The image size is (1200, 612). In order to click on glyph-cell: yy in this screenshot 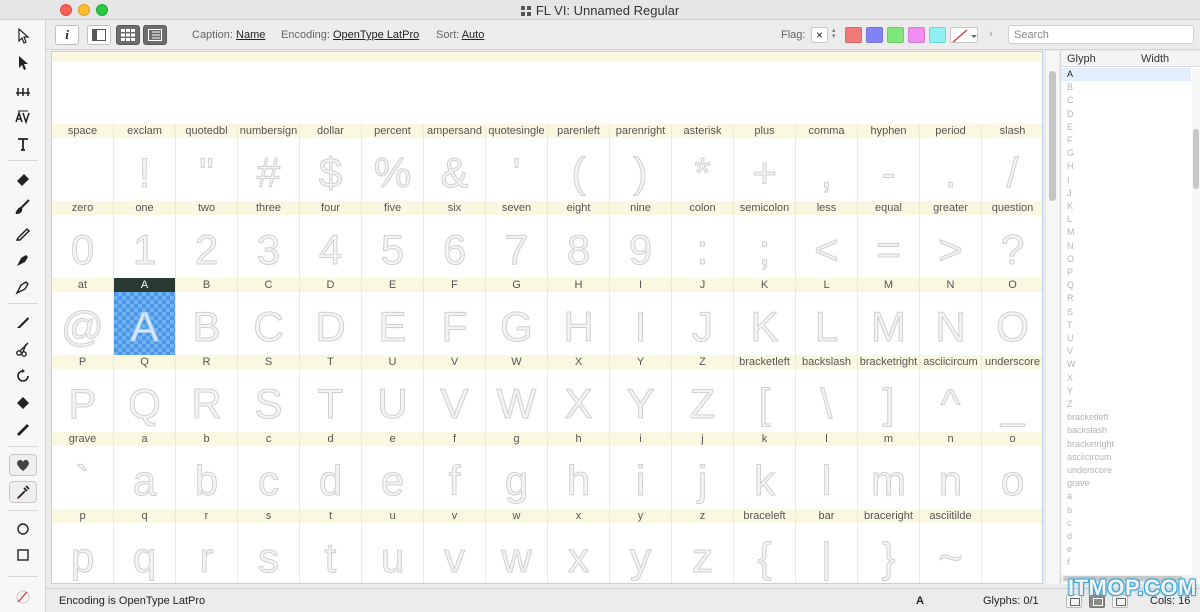, I will do `click(641, 546)`.